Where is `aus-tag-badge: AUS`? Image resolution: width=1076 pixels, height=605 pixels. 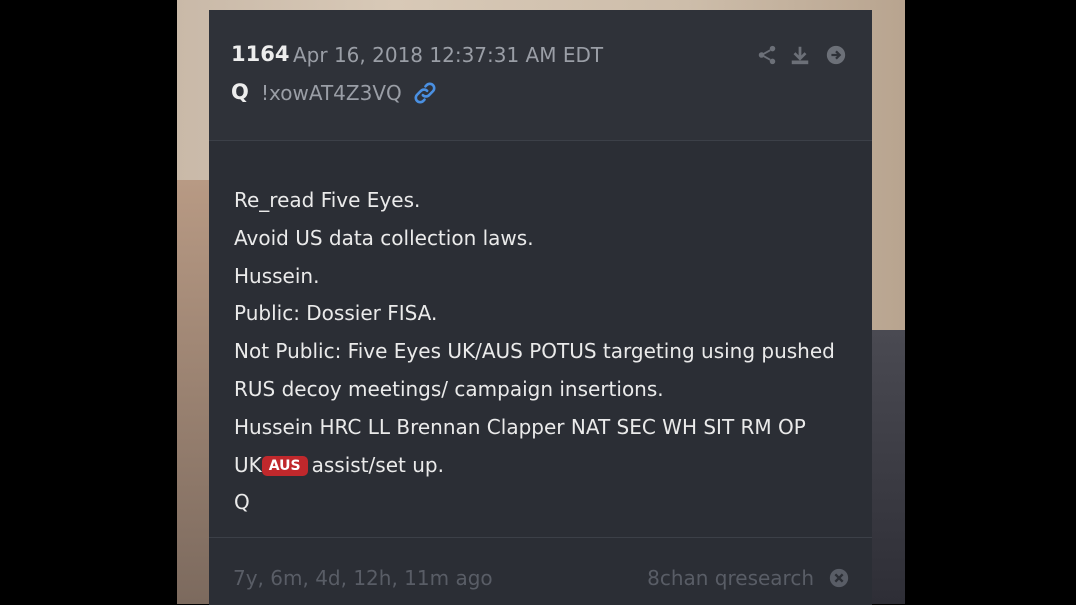
aus-tag-badge: AUS is located at coordinates (284, 465).